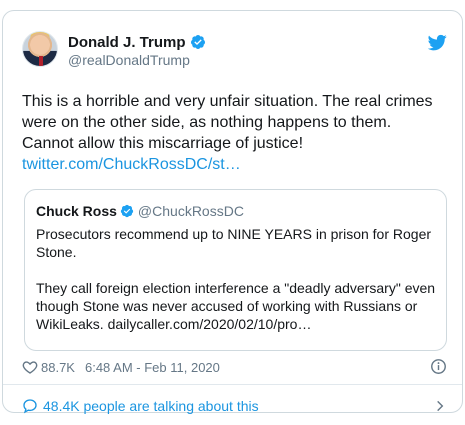 The height and width of the screenshot is (425, 465). I want to click on talking-about-row: 48.4K people are talking about this, so click(234, 406).